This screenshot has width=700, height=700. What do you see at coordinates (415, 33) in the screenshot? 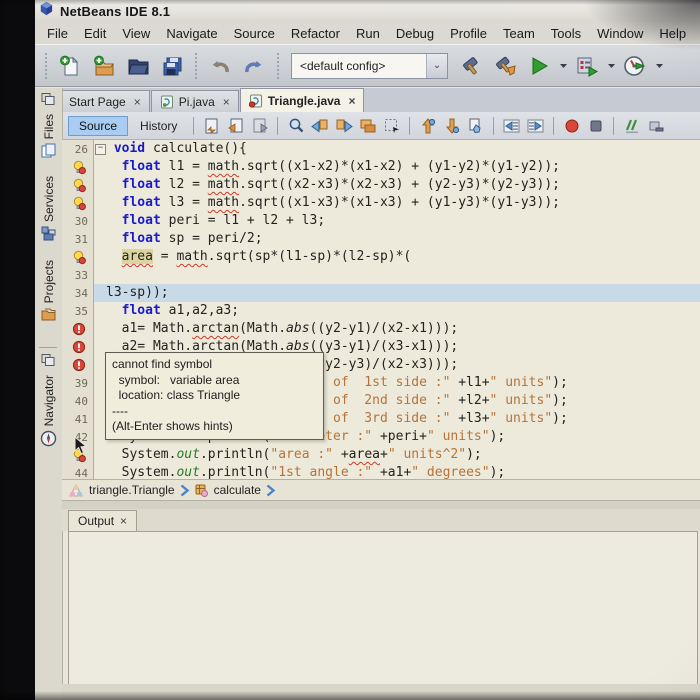
I see `menu-item-debug: Debug` at bounding box center [415, 33].